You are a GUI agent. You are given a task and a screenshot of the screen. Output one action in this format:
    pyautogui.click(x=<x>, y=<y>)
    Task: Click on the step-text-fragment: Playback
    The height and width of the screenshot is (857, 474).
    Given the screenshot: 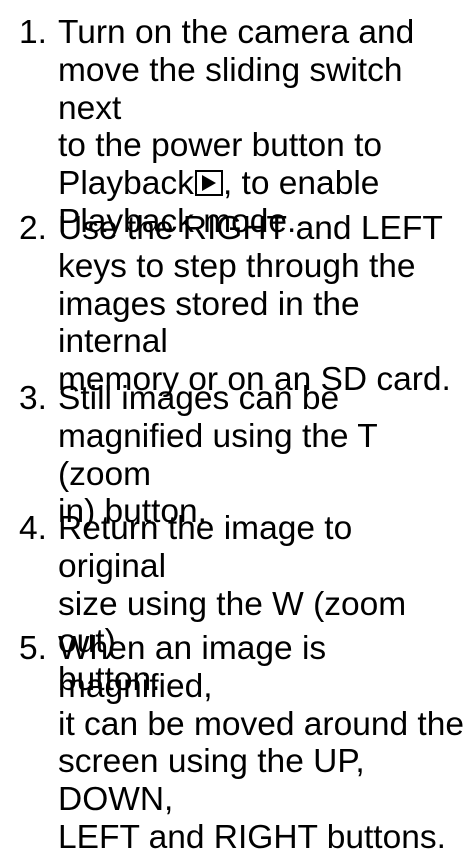 What is the action you would take?
    pyautogui.click(x=126, y=184)
    